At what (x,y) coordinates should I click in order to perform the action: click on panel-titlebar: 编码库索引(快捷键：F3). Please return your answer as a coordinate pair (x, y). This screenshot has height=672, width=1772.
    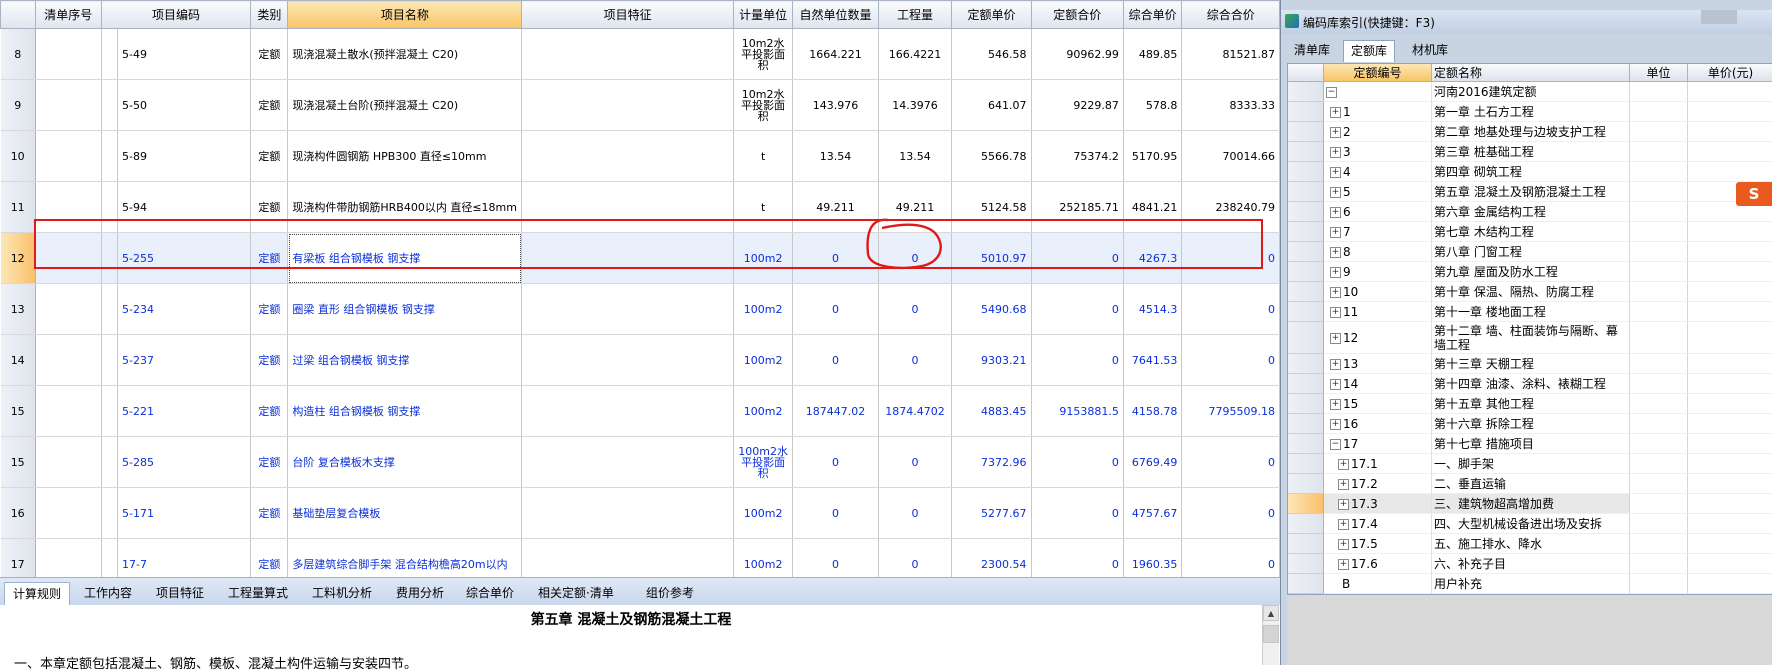
    Looking at the image, I should click on (1526, 22).